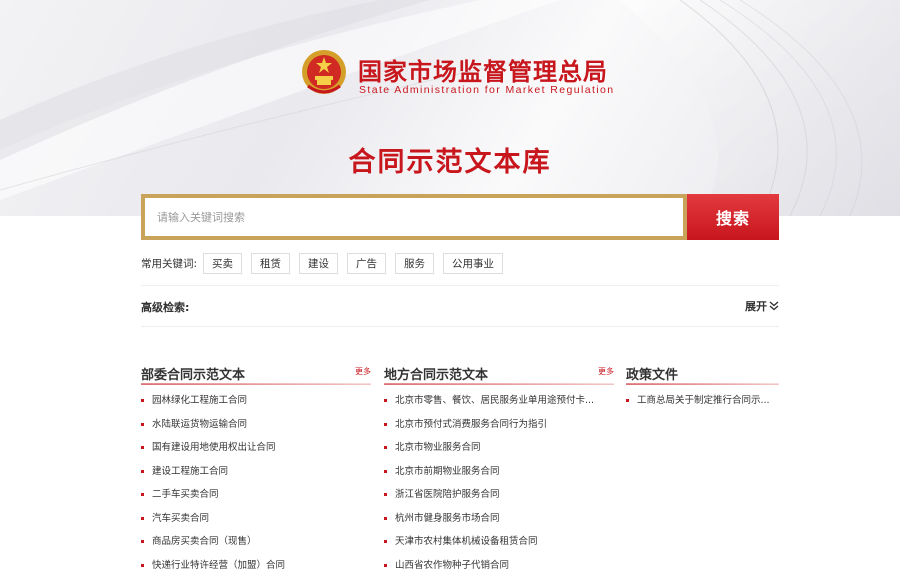 The image size is (900, 579). What do you see at coordinates (193, 375) in the screenshot?
I see `section-title: 部委合同示范文本` at bounding box center [193, 375].